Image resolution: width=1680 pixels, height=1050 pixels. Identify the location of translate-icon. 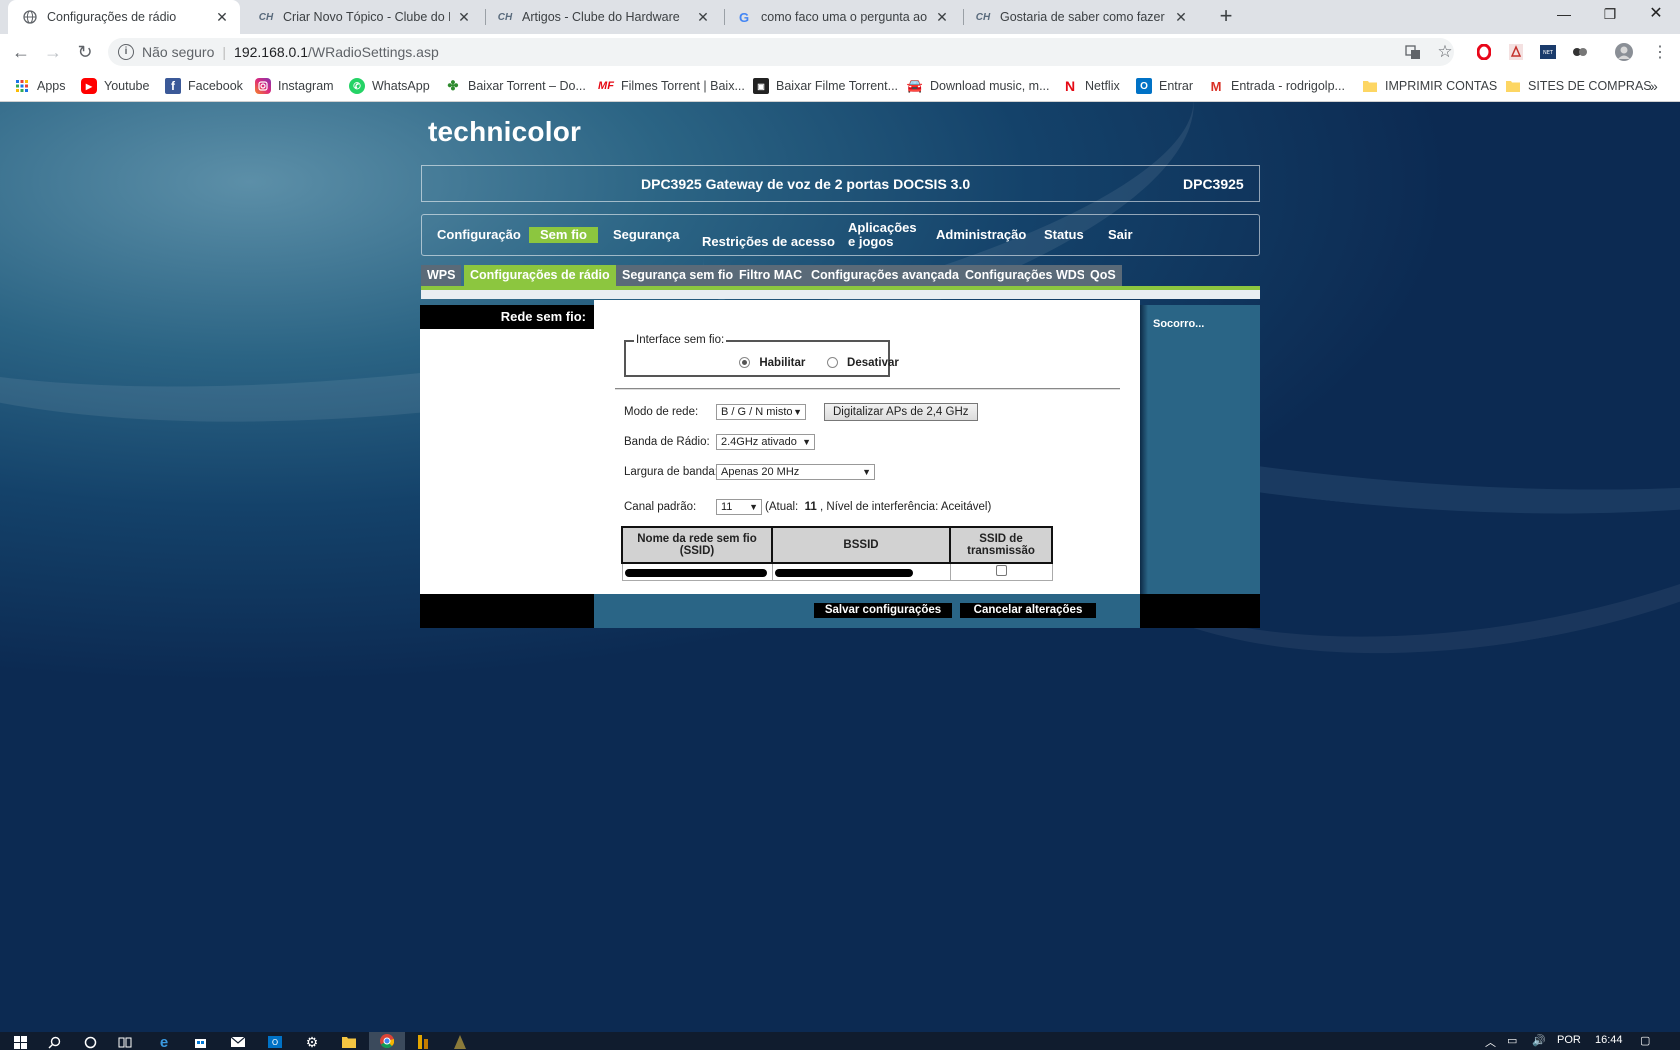
(1413, 52).